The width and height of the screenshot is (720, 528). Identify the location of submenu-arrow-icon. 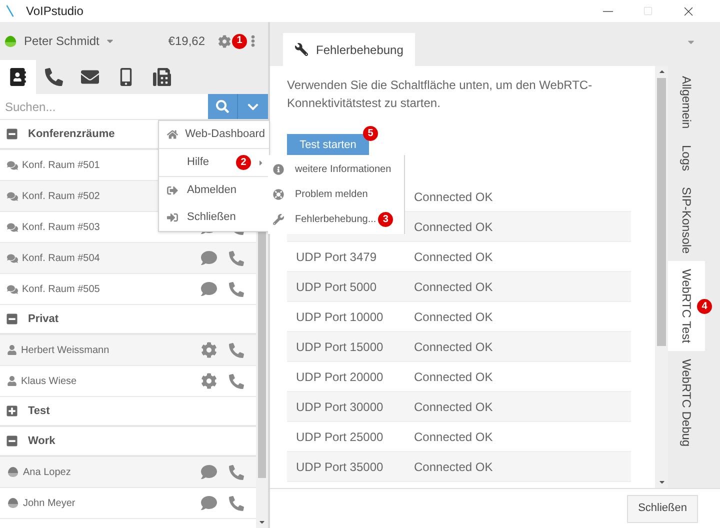
(261, 162).